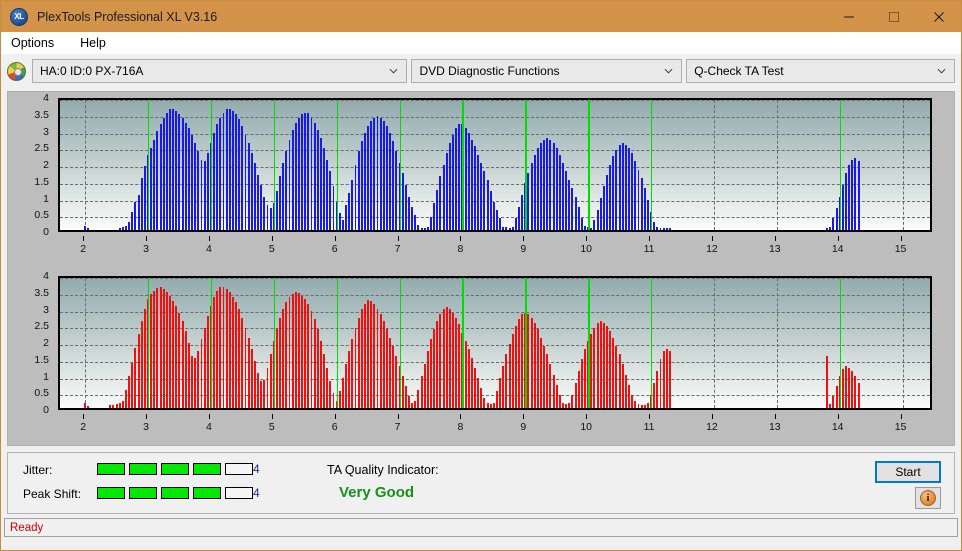 The width and height of the screenshot is (962, 551). Describe the element at coordinates (893, 16) in the screenshot. I see `maximize-icon` at that location.